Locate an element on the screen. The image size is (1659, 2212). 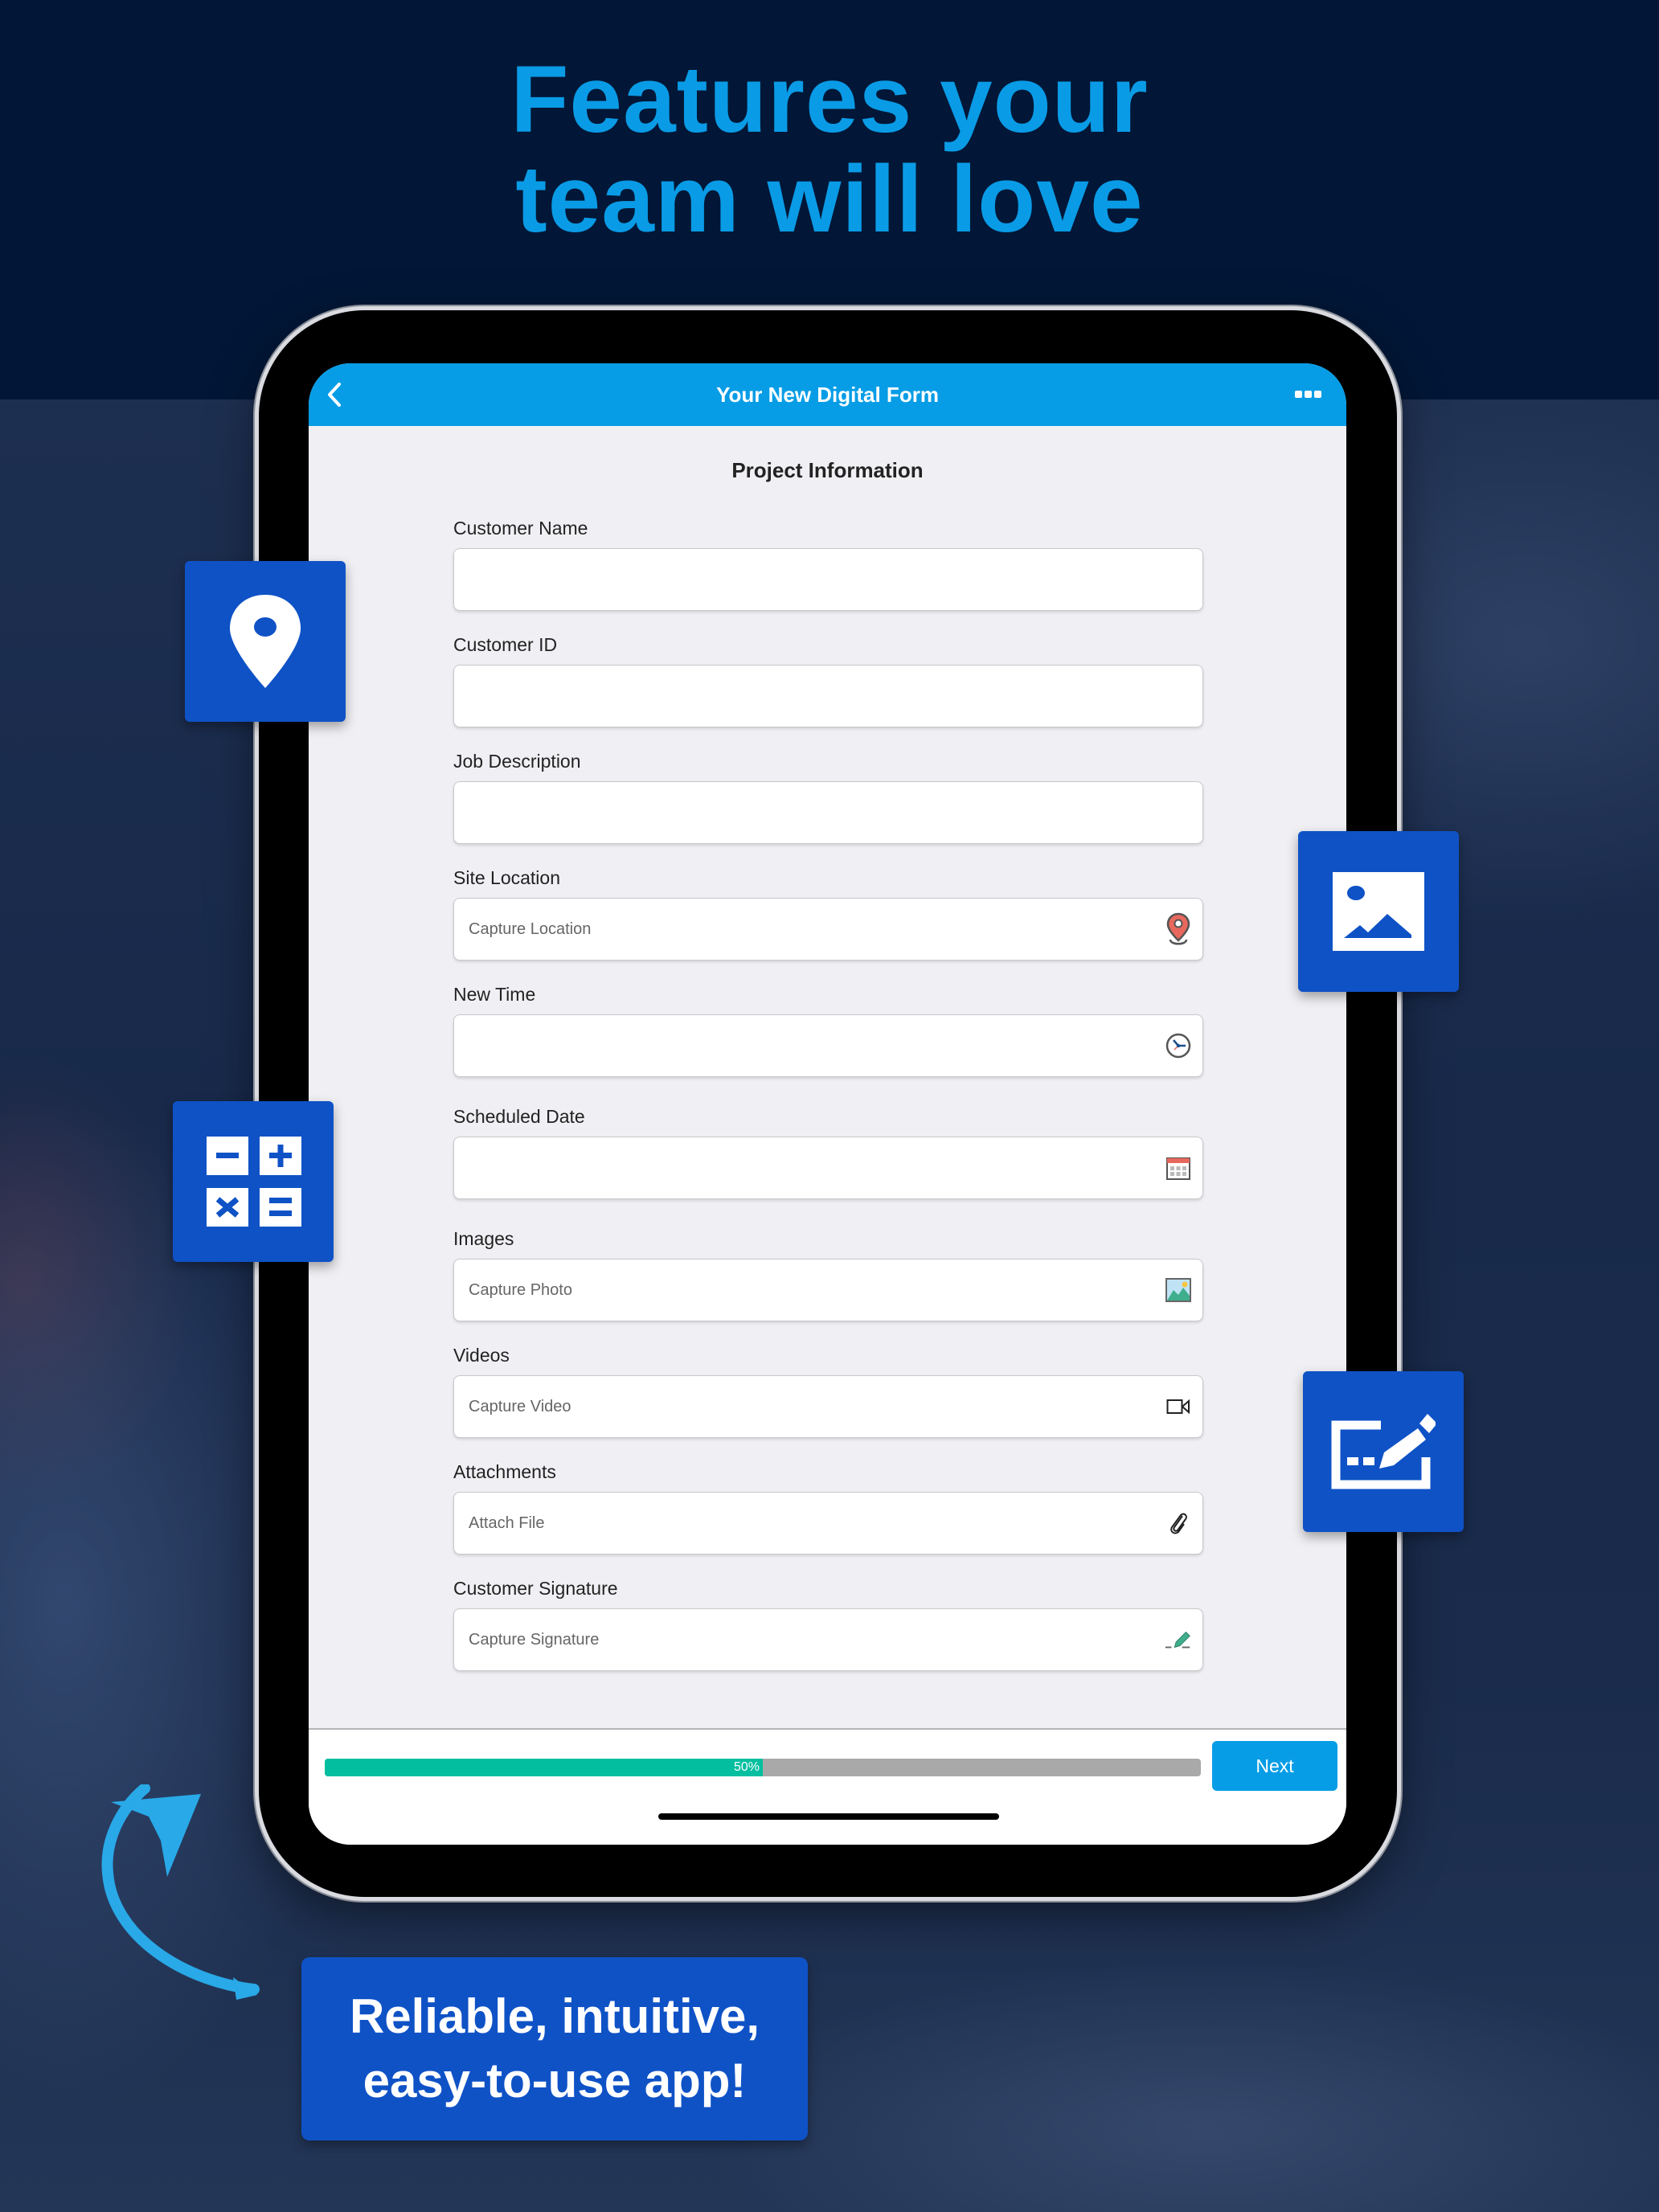
field-label: Customer ID is located at coordinates (506, 644).